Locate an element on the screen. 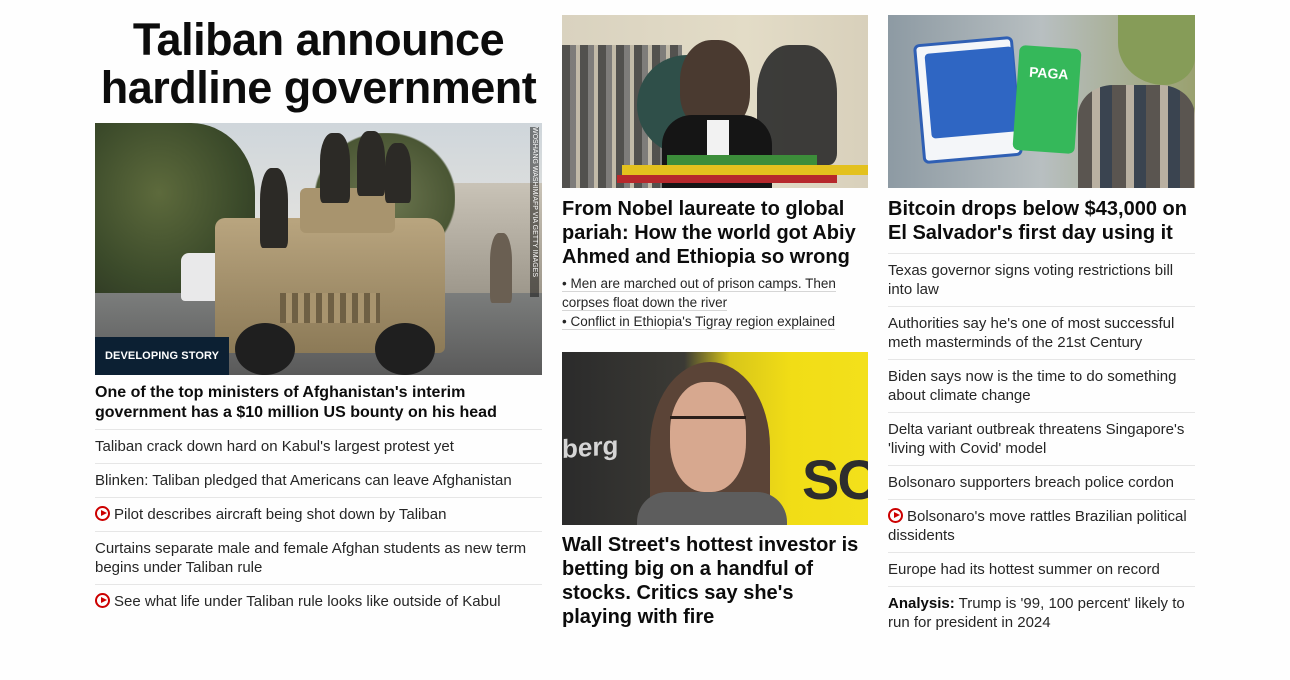  image-flag-red is located at coordinates (727, 179).